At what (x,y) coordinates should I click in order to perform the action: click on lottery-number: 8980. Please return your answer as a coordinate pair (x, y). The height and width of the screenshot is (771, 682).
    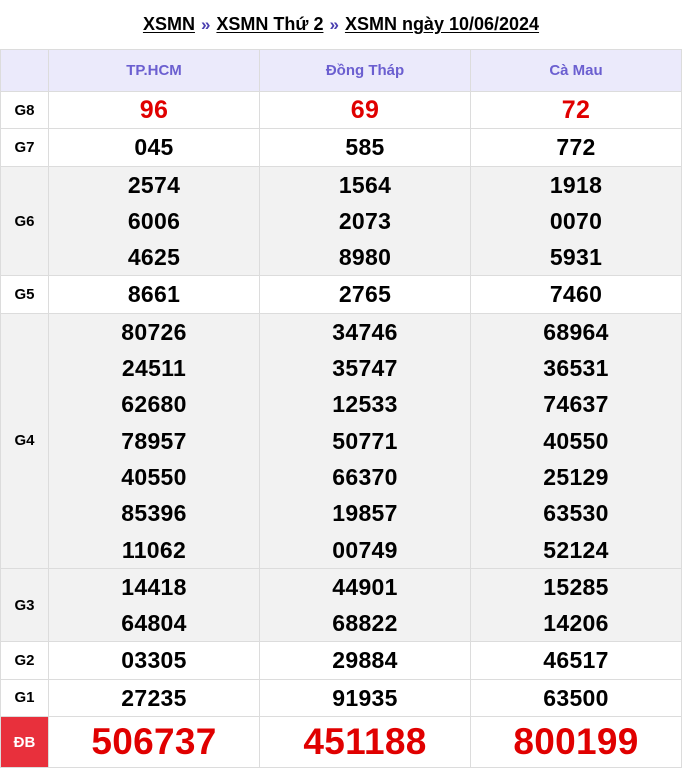
    Looking at the image, I should click on (365, 257).